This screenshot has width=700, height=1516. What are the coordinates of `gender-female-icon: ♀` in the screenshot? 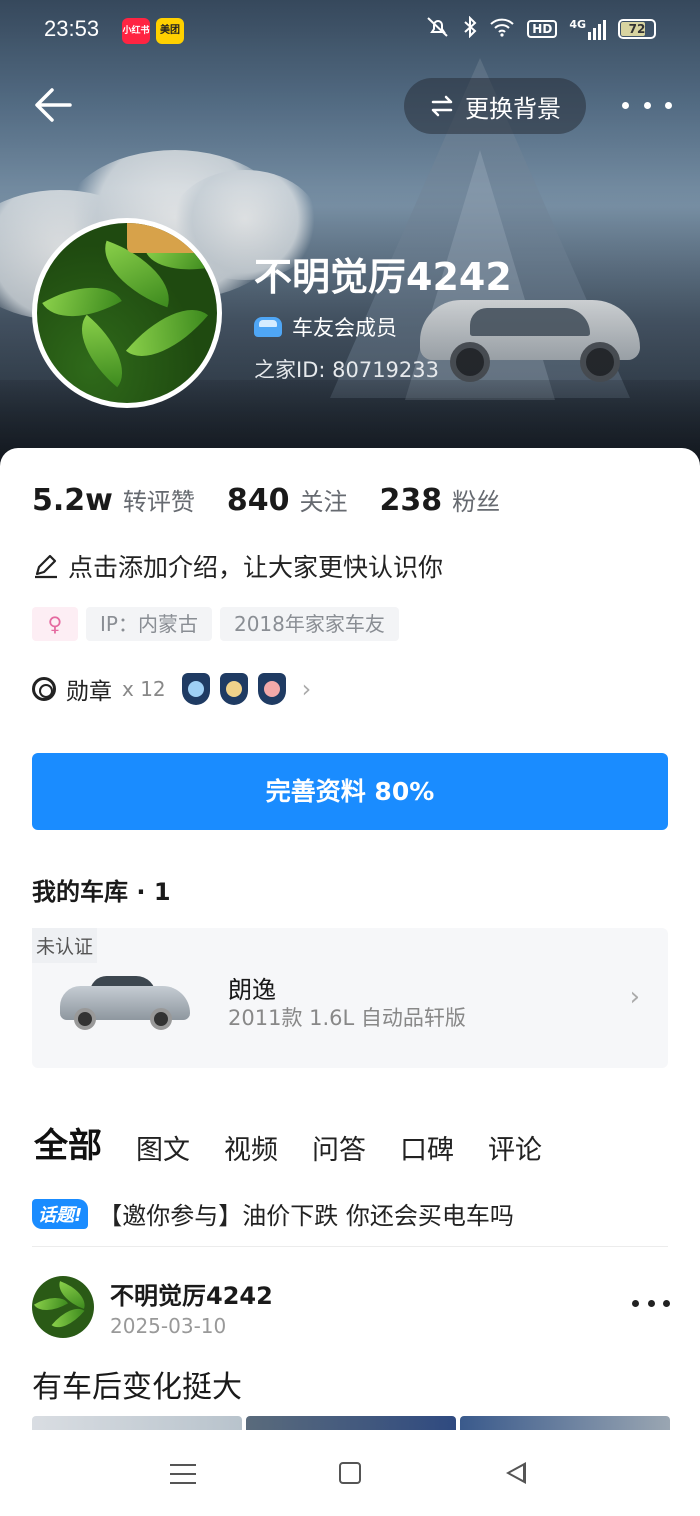 It's located at (55, 624).